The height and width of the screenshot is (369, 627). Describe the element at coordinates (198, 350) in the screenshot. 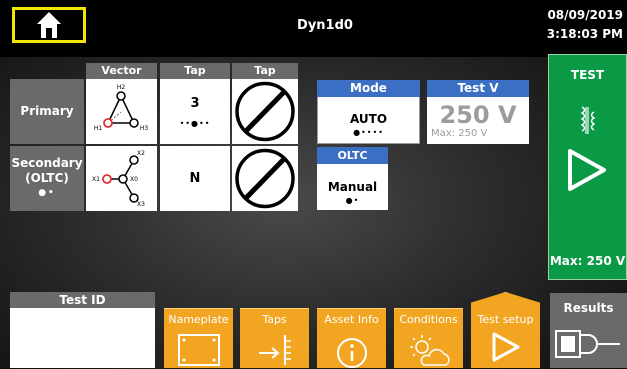

I see `nameplate-icon` at that location.